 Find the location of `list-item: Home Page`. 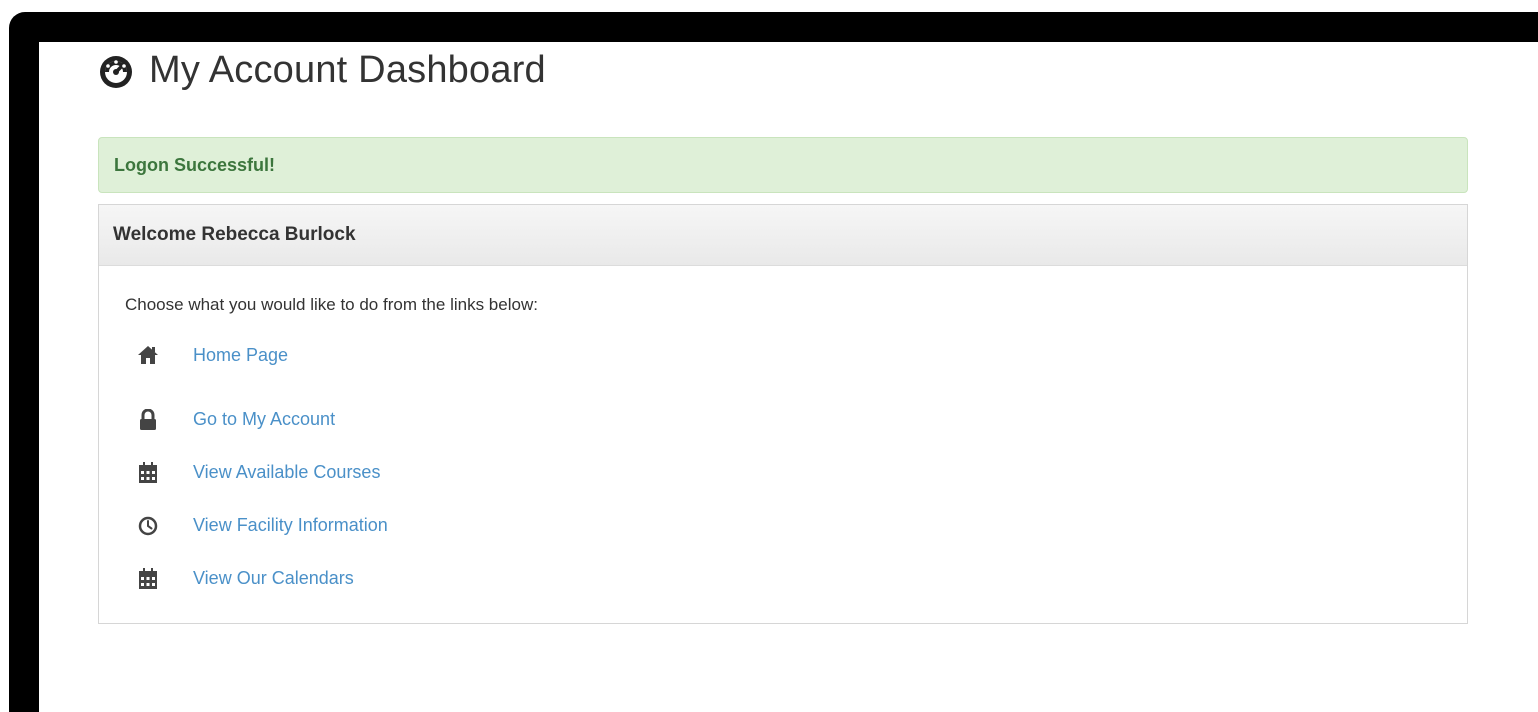

list-item: Home Page is located at coordinates (789, 355).